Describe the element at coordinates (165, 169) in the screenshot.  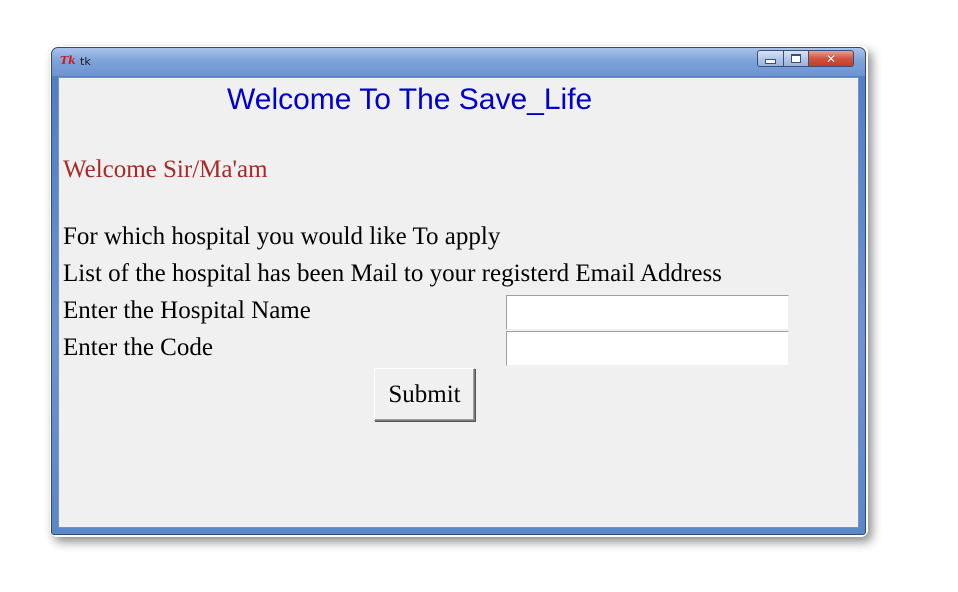
I see `greeting-label: Welcome Sir/Ma'am` at that location.